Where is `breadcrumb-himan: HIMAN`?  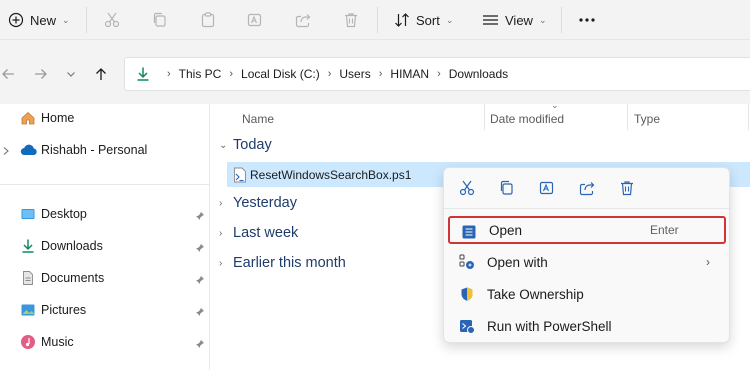
breadcrumb-himan: HIMAN is located at coordinates (409, 74).